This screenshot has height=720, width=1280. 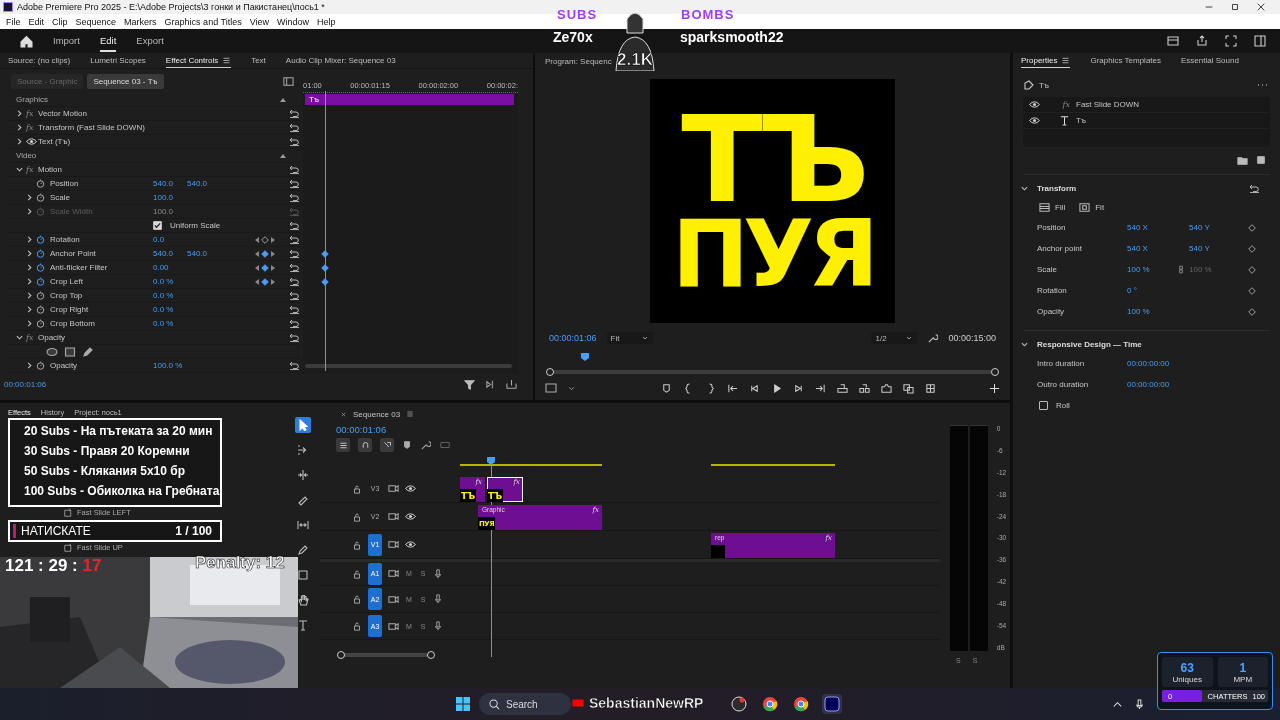 I want to click on resolution-dropdown: 1/2, so click(x=894, y=338).